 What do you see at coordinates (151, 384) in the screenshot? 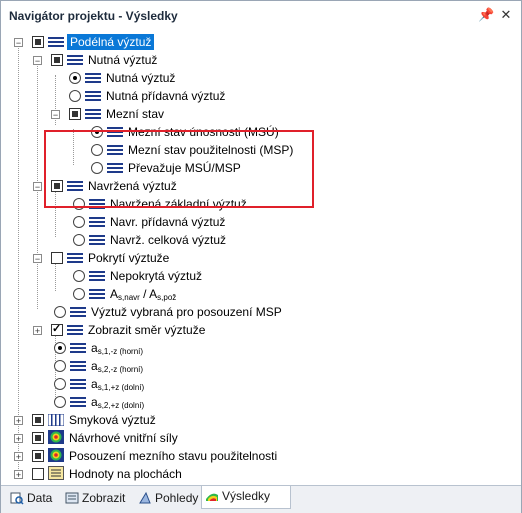
I see `tree-item-as-1-plus-z: as,1,+z (dolní)` at bounding box center [151, 384].